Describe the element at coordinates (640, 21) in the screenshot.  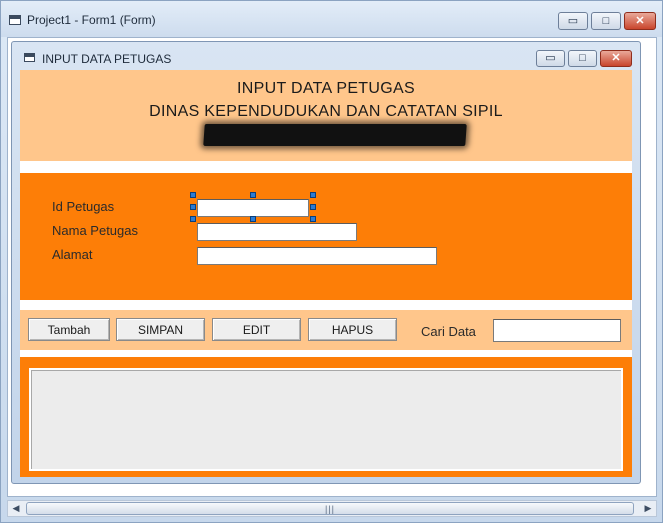
I see `ide-close-button: ✕` at that location.